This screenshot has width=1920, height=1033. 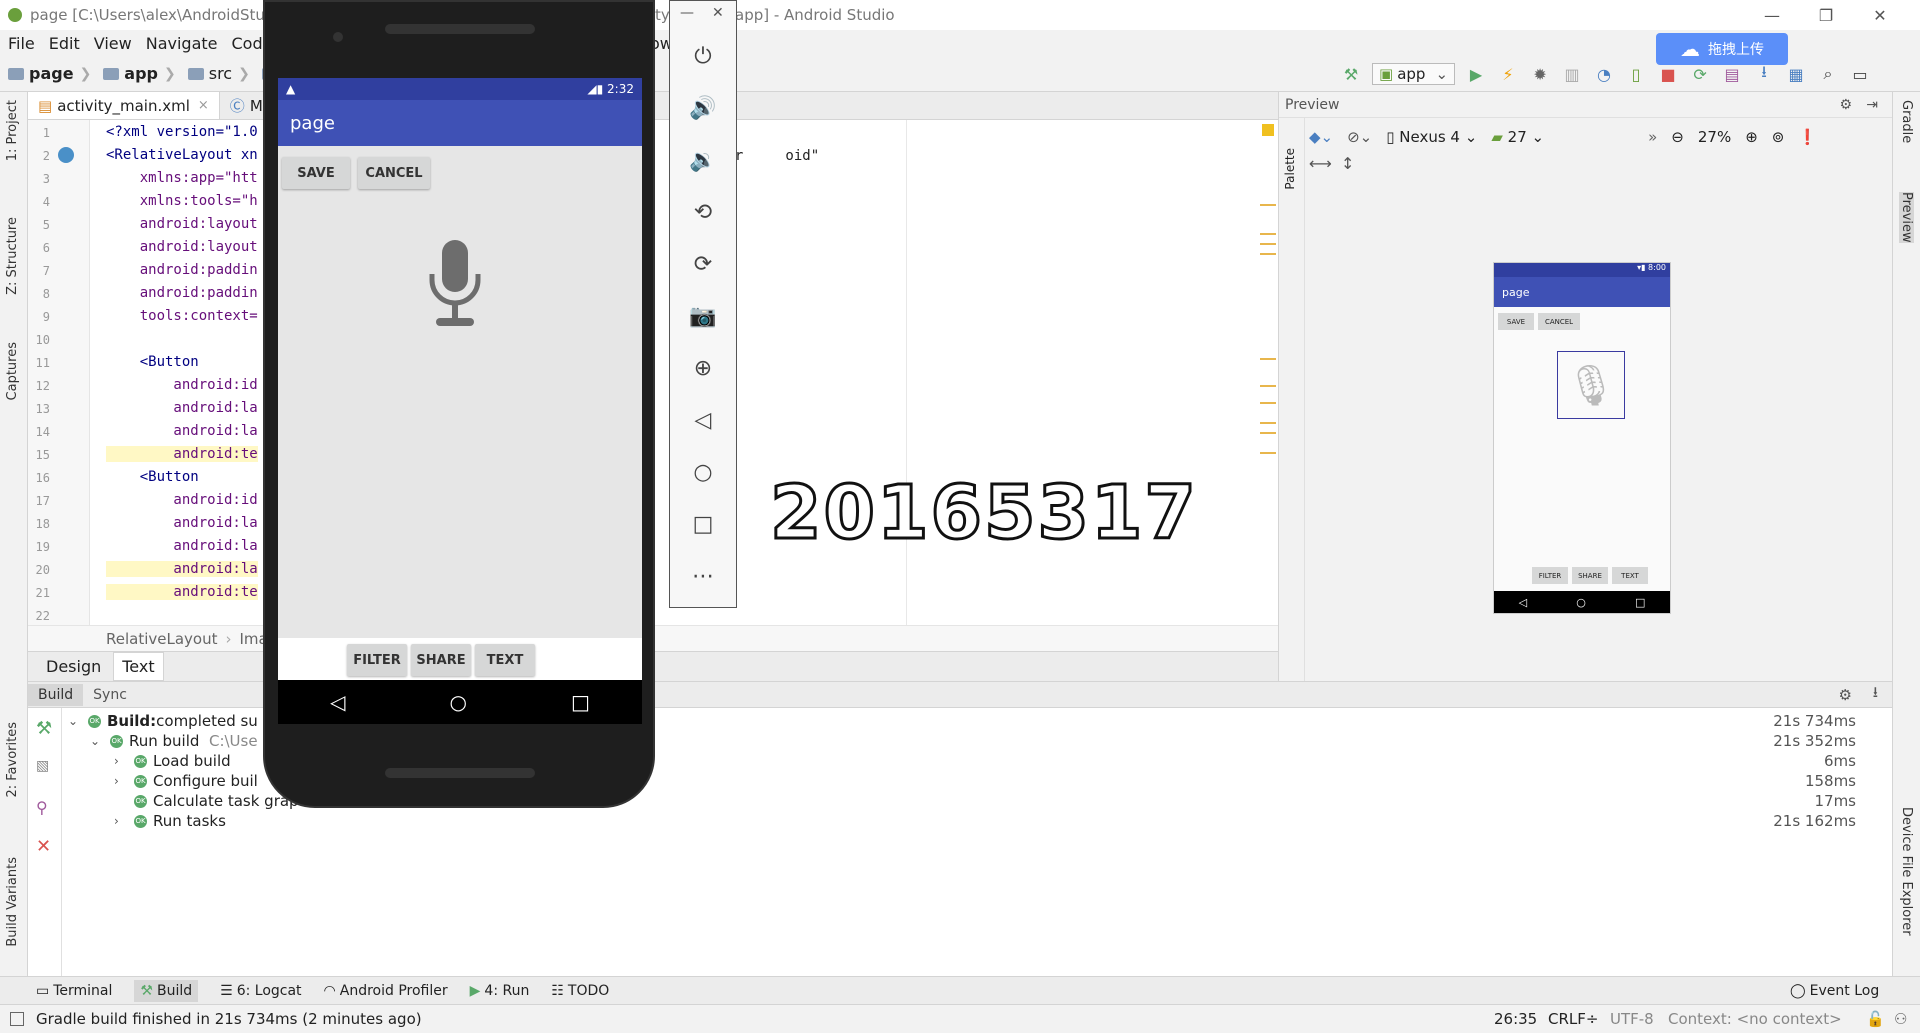 I want to click on overview-icon: □, so click(x=703, y=524).